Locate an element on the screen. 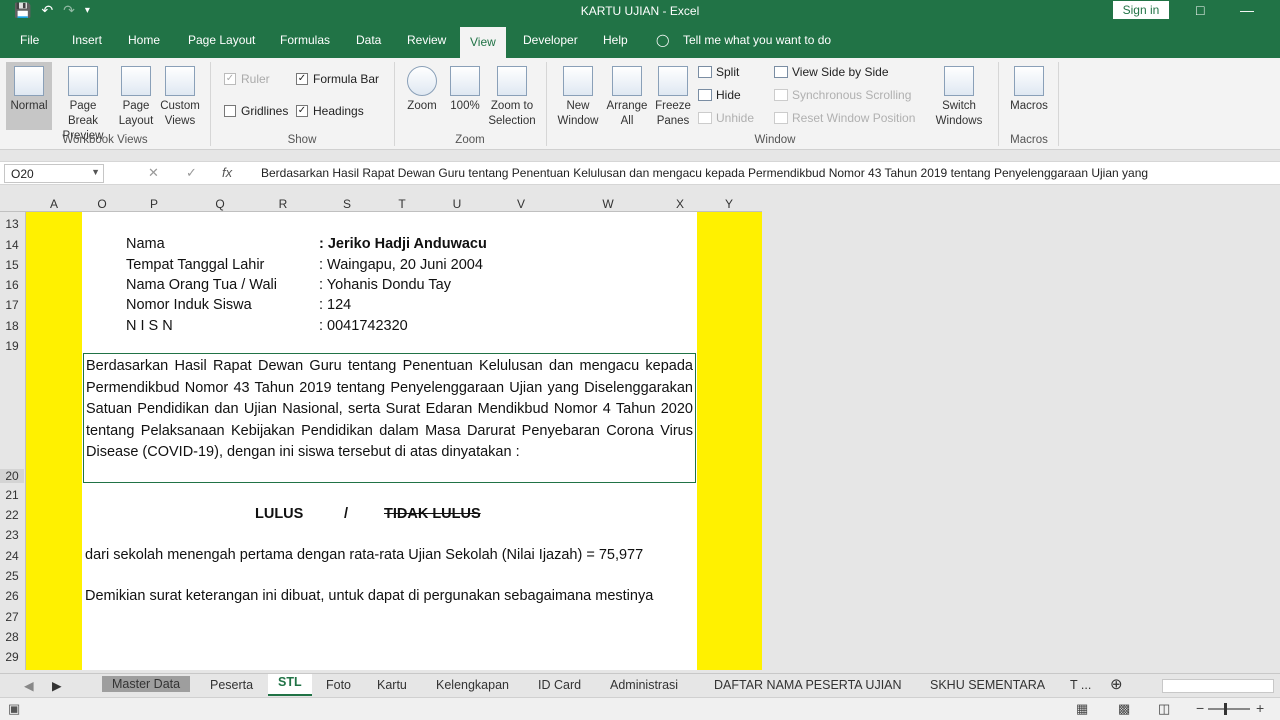 The height and width of the screenshot is (720, 1280). tab-file: File is located at coordinates (29, 40).